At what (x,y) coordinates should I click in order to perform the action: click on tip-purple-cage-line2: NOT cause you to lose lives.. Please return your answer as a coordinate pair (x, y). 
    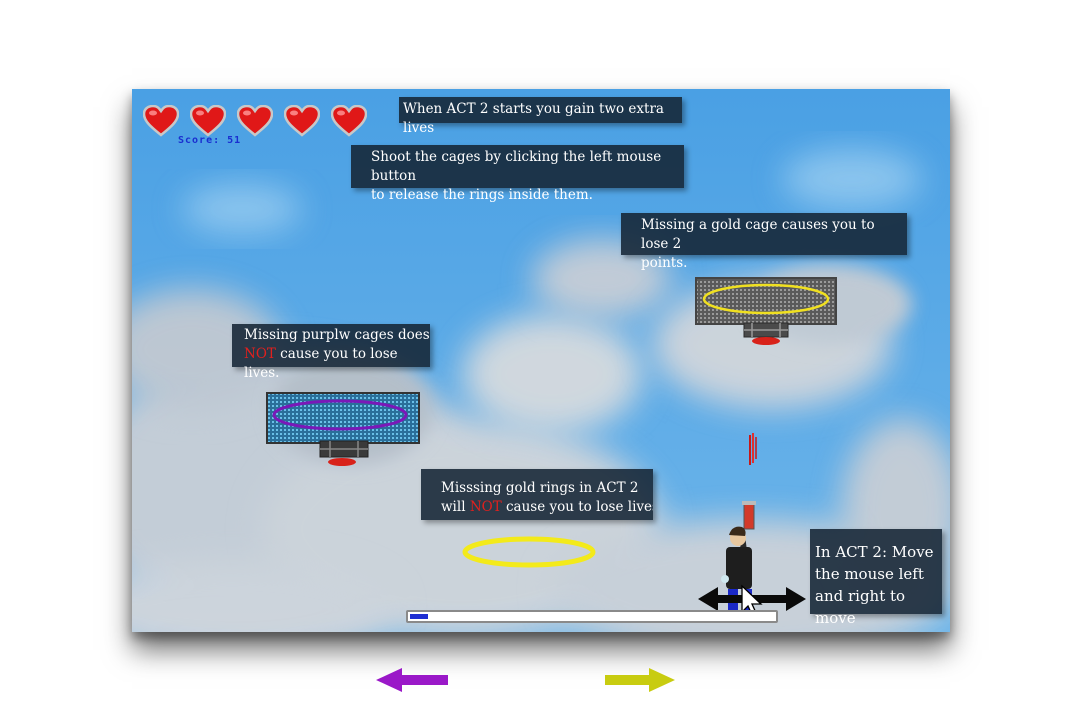
    Looking at the image, I should click on (337, 364).